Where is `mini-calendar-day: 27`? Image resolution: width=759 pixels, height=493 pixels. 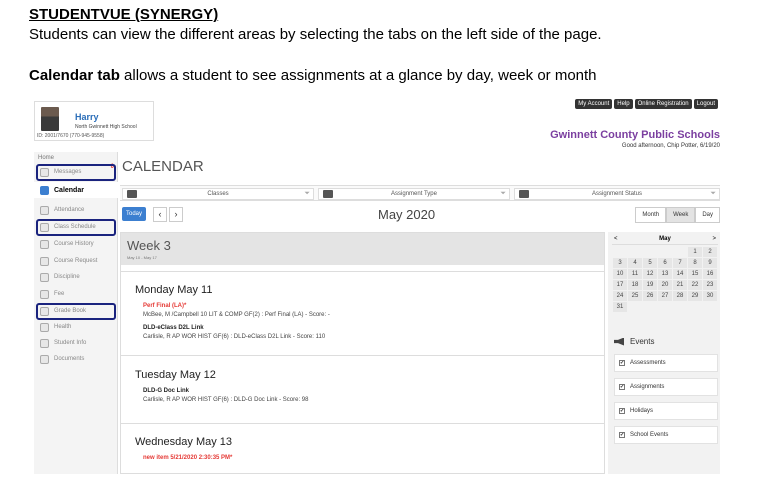
mini-calendar-day: 27 is located at coordinates (665, 296).